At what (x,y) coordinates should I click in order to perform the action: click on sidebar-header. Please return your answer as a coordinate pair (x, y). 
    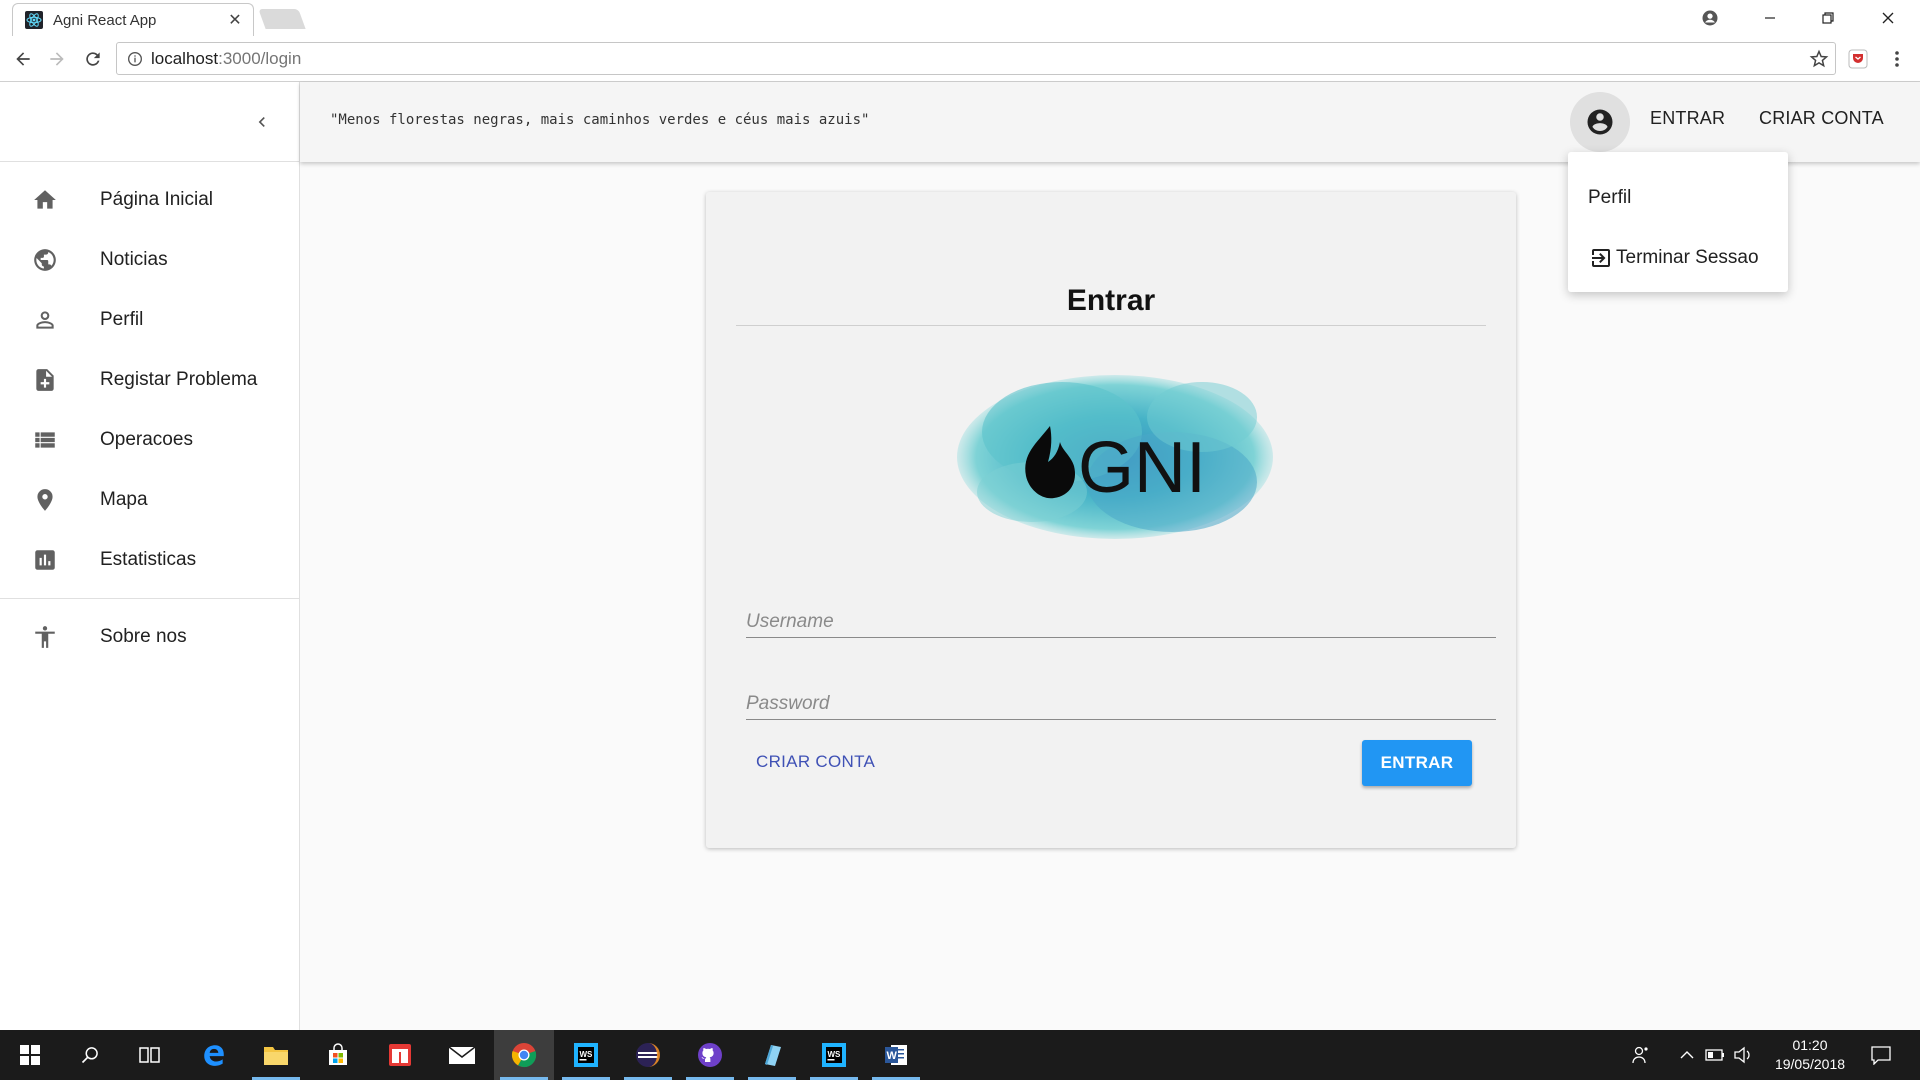
    Looking at the image, I should click on (149, 122).